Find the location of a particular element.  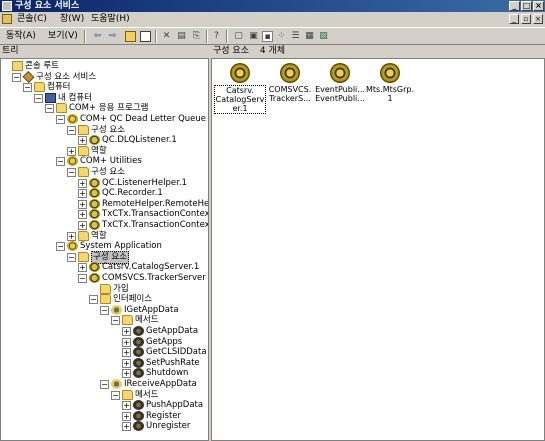

tree-node: − 인터페이스 is located at coordinates (104, 299).